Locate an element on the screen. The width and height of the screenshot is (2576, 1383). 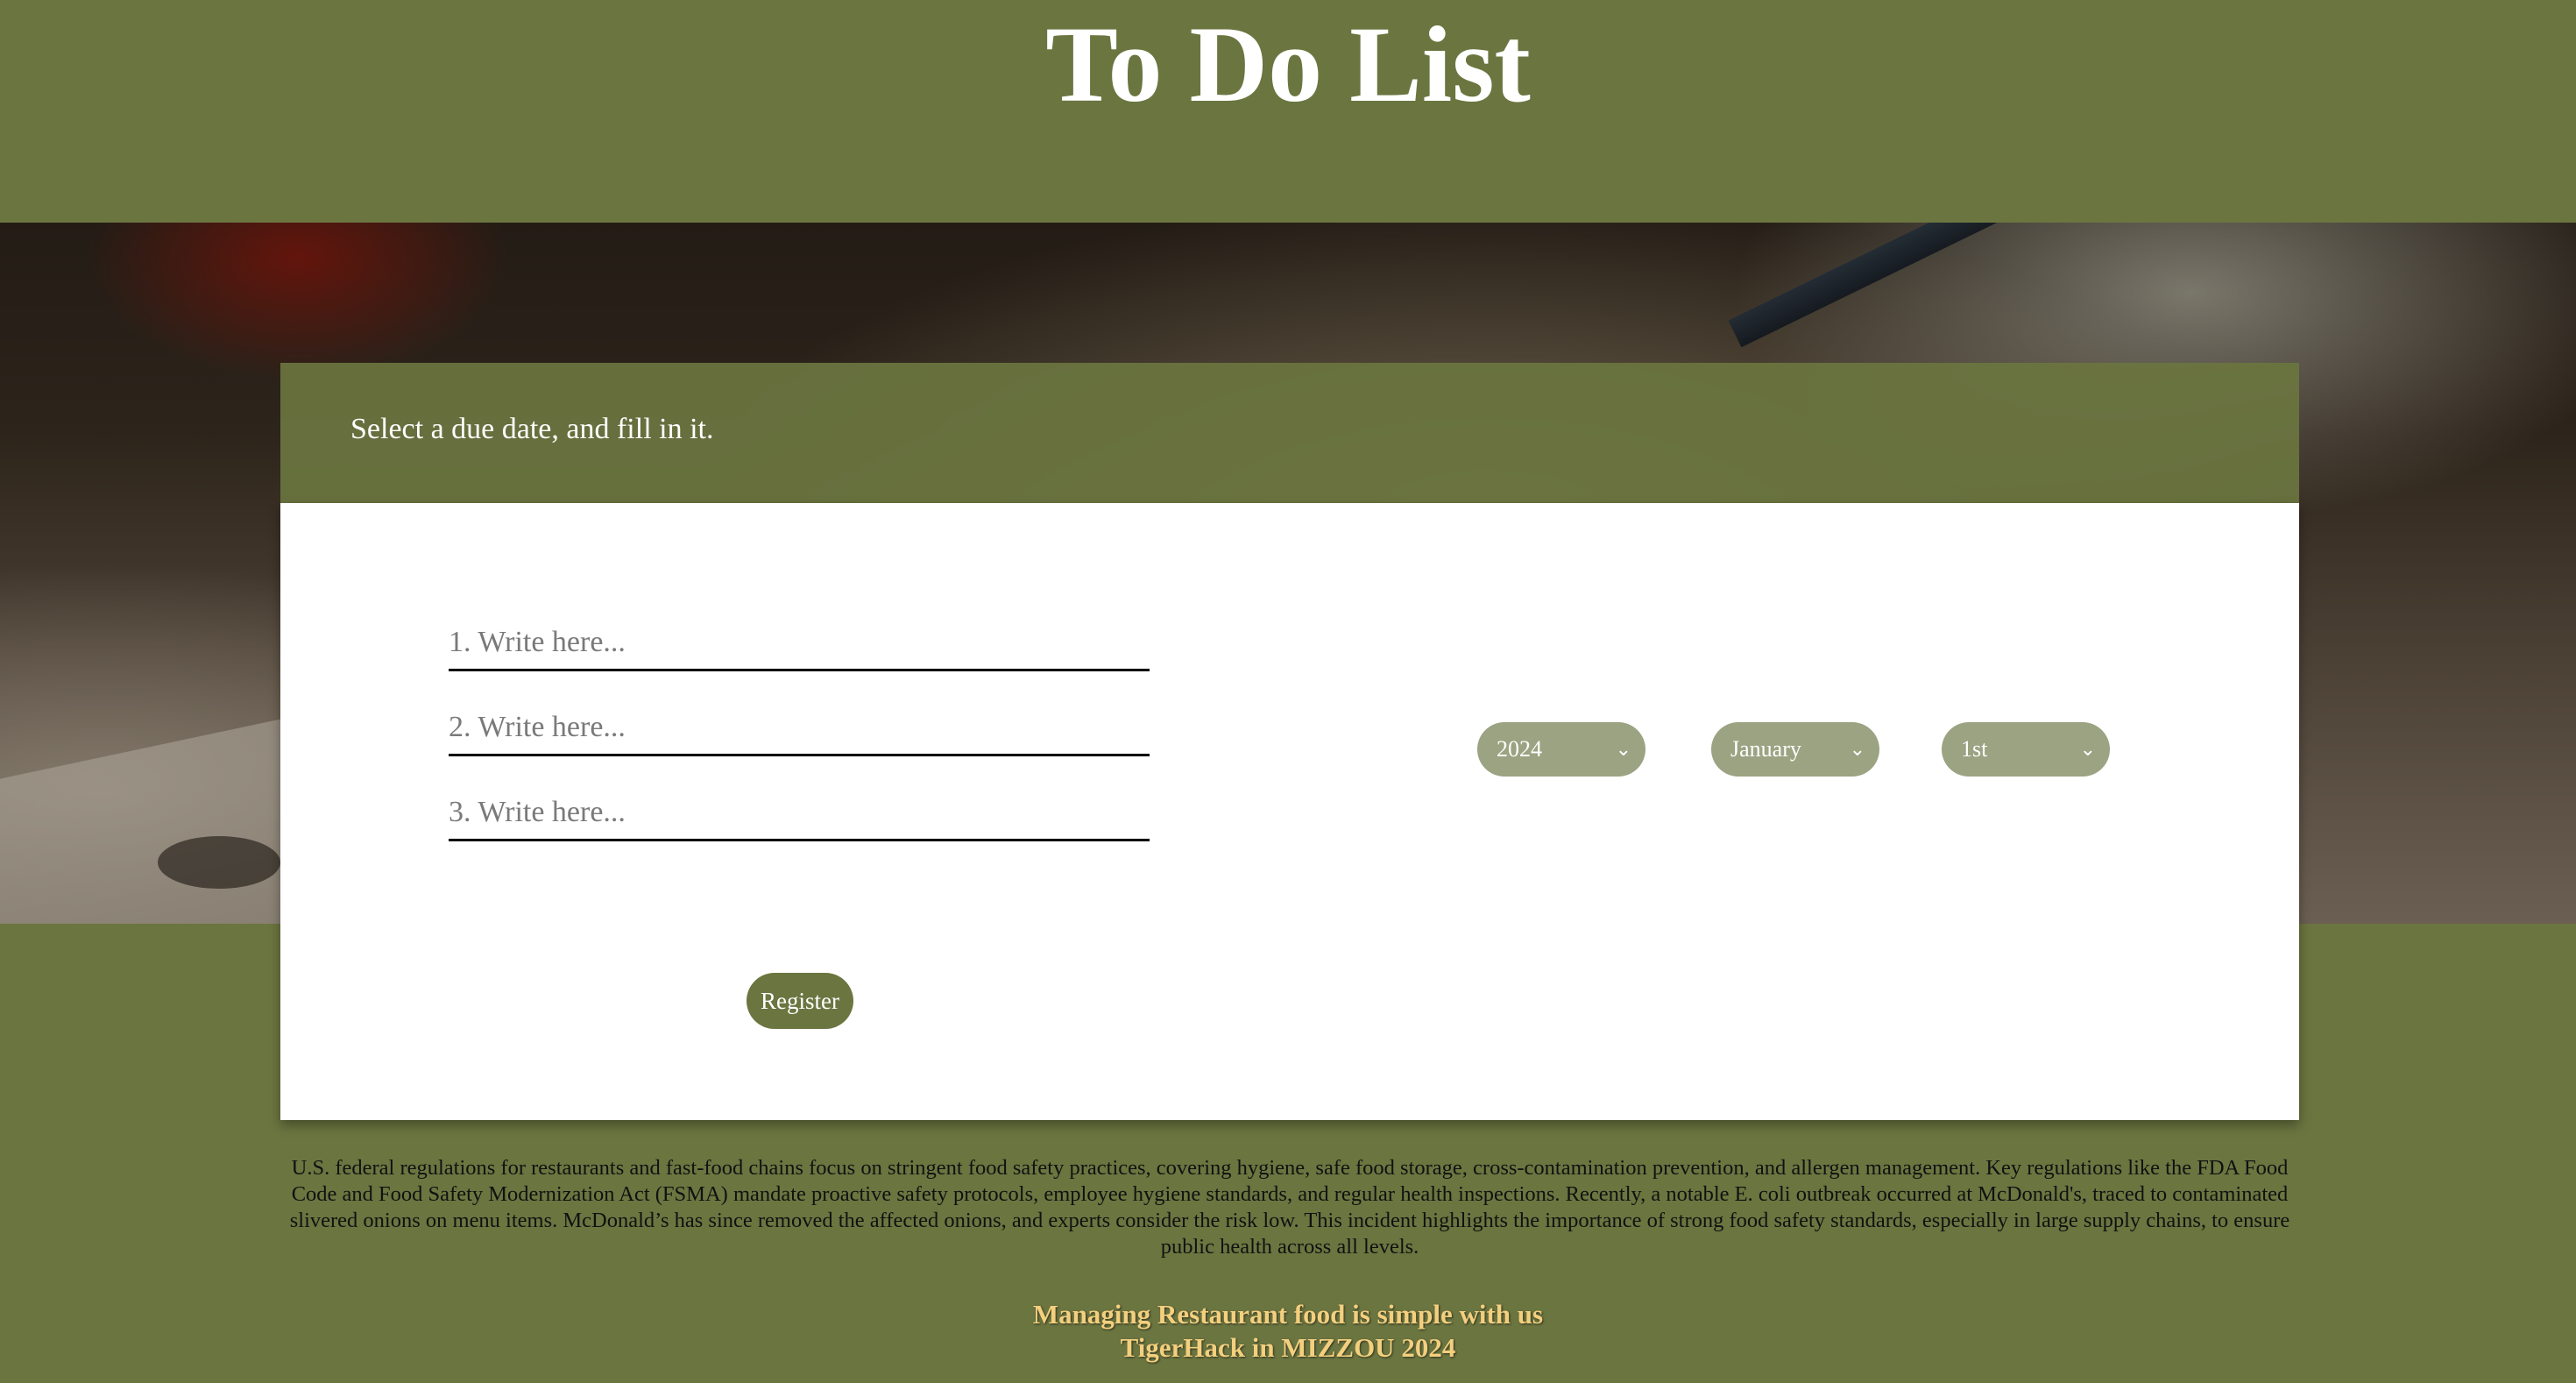
month-select: January ⌄ is located at coordinates (1795, 749).